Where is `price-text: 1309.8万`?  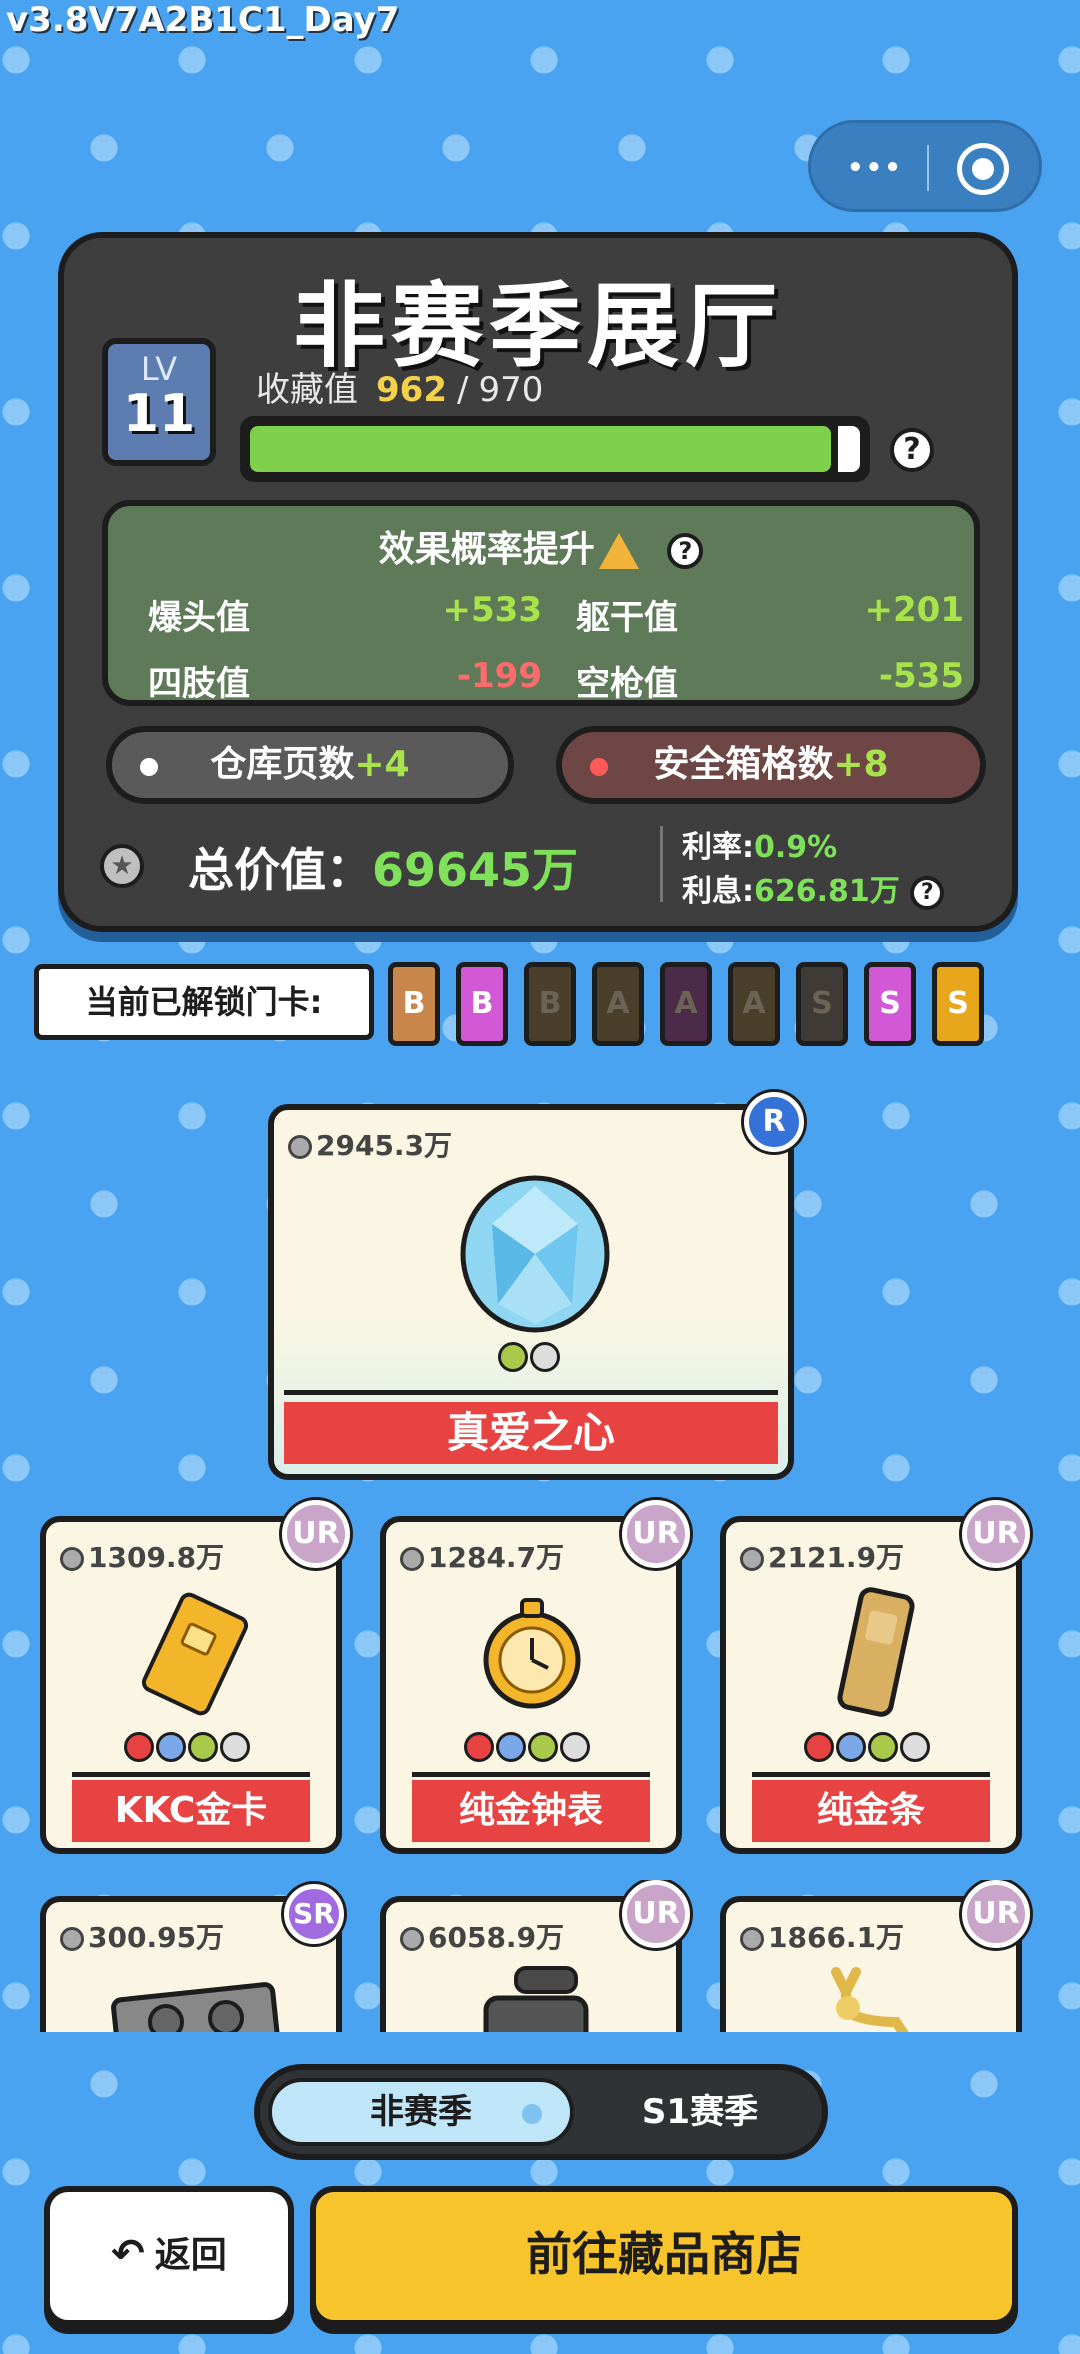
price-text: 1309.8万 is located at coordinates (156, 1557).